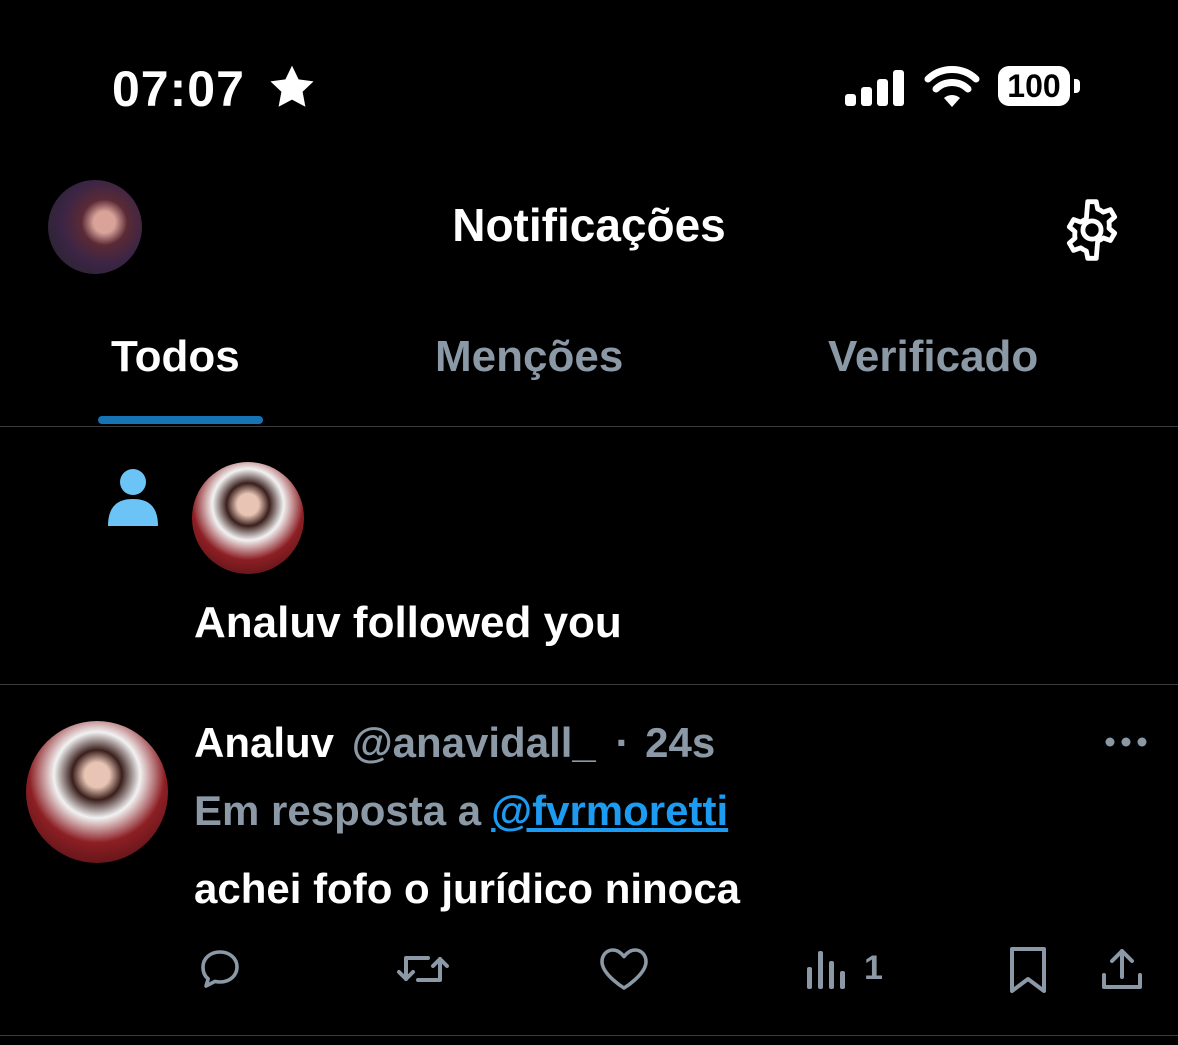 Image resolution: width=1178 pixels, height=1045 pixels. What do you see at coordinates (264, 742) in the screenshot?
I see `author-name: Analuv` at bounding box center [264, 742].